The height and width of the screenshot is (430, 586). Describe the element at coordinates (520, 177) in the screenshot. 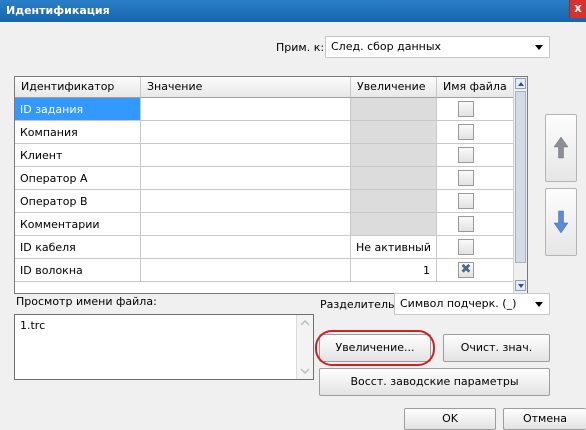

I see `scroll-thumb` at that location.